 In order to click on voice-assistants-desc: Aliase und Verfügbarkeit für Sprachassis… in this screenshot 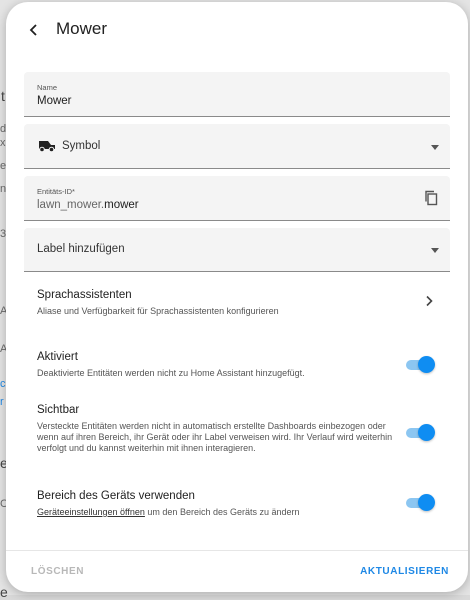, I will do `click(158, 311)`.